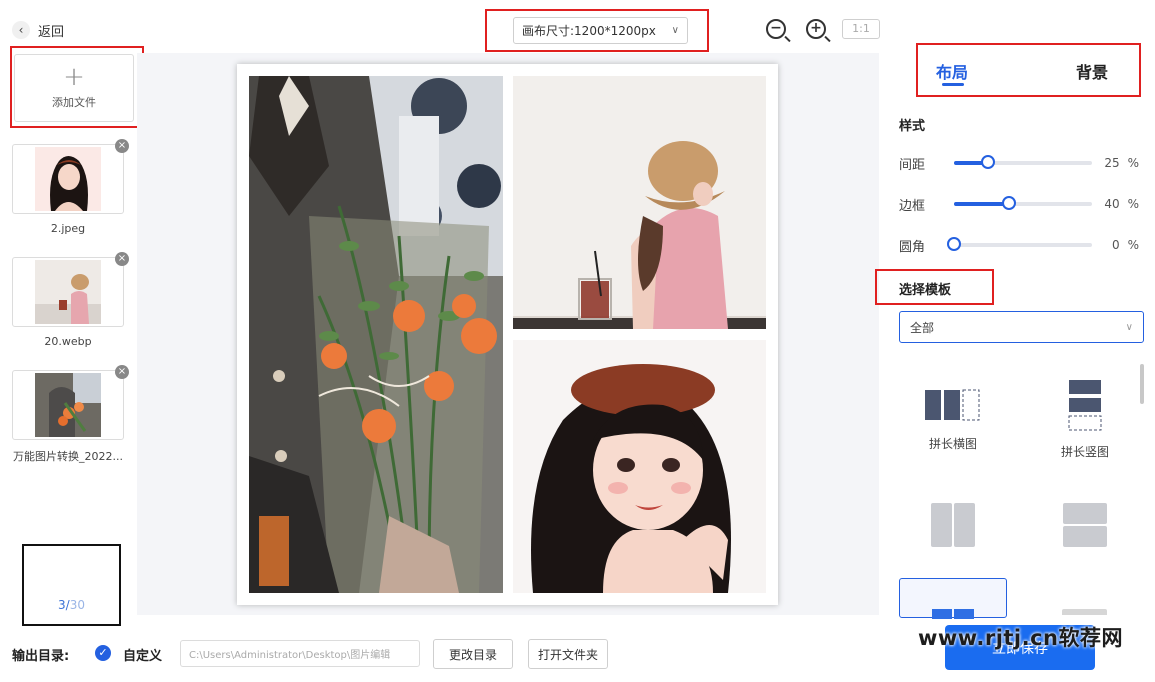 This screenshot has width=1155, height=682. I want to click on template-scrollbar, so click(1142, 384).